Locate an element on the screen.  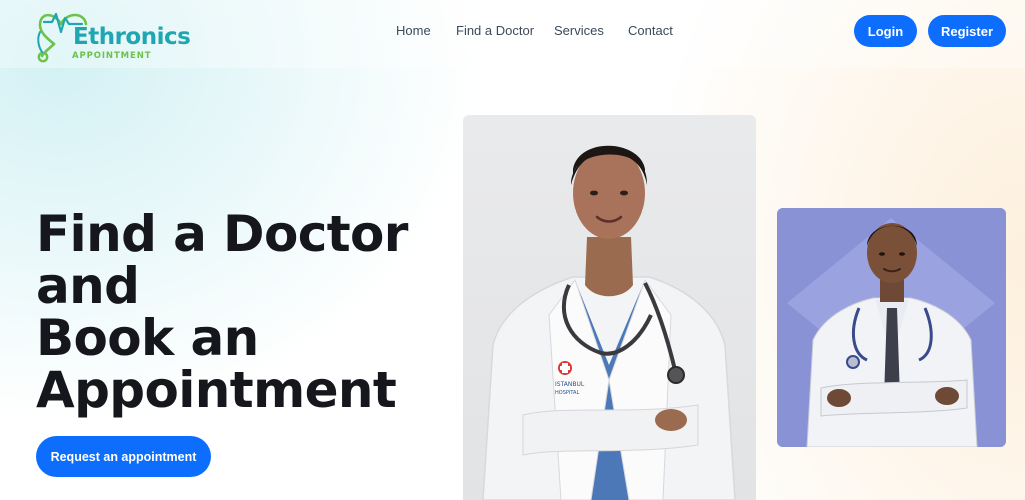
hospital-badge-line: ISTANBUL is located at coordinates (570, 384).